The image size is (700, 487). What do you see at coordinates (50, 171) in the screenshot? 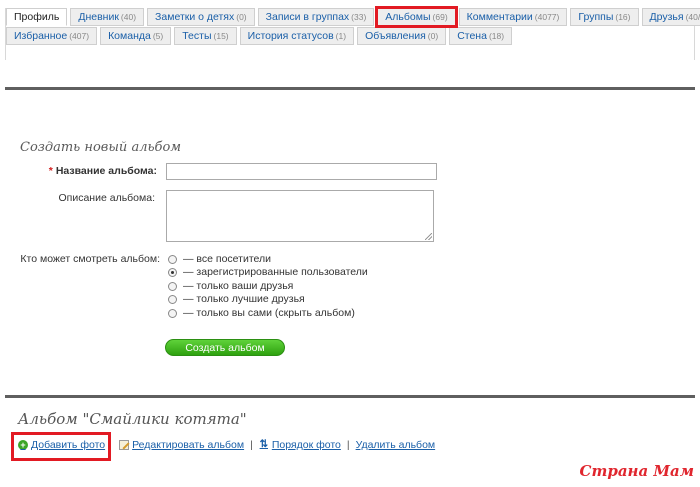
I see `required-mark: *` at bounding box center [50, 171].